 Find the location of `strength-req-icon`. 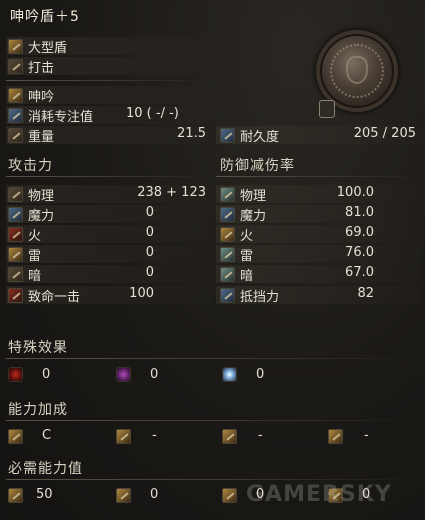

strength-req-icon is located at coordinates (15, 495).